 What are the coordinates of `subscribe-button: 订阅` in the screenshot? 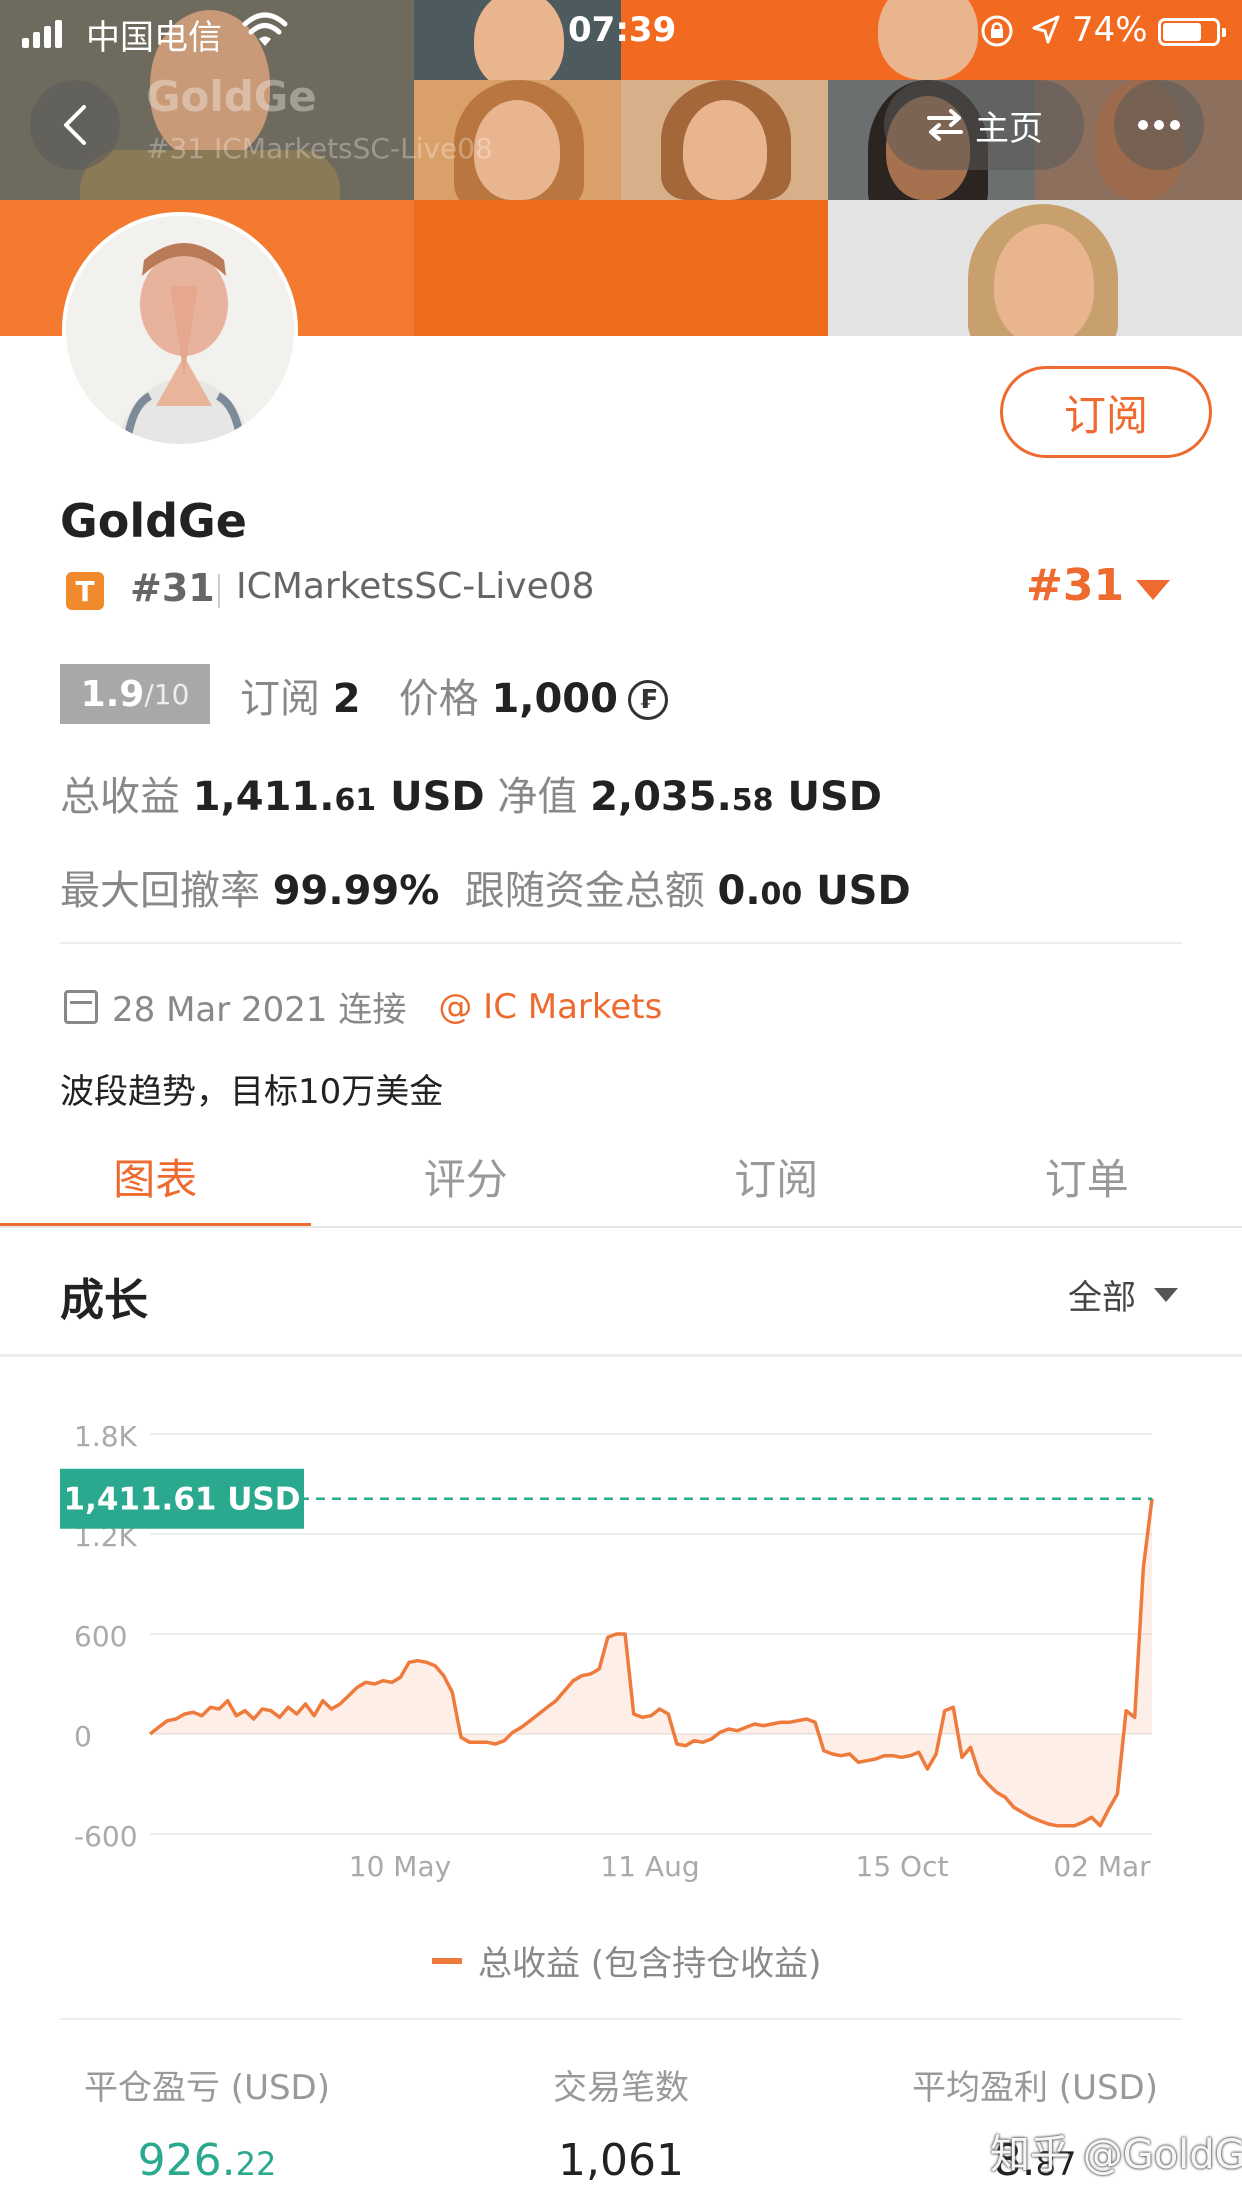 It's located at (1106, 412).